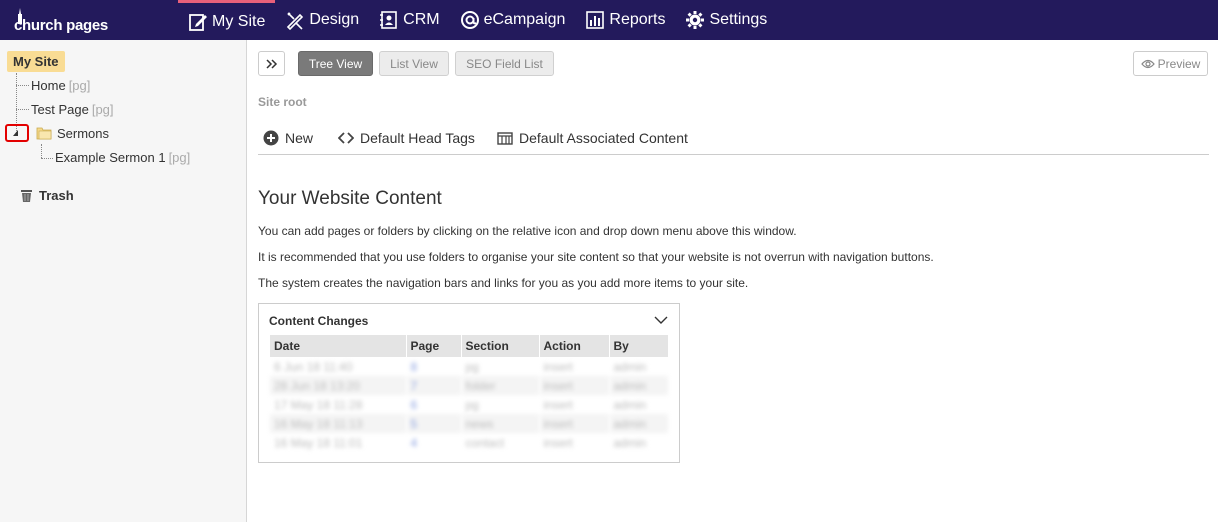 The image size is (1218, 522). I want to click on tab-list-view: List View, so click(414, 63).